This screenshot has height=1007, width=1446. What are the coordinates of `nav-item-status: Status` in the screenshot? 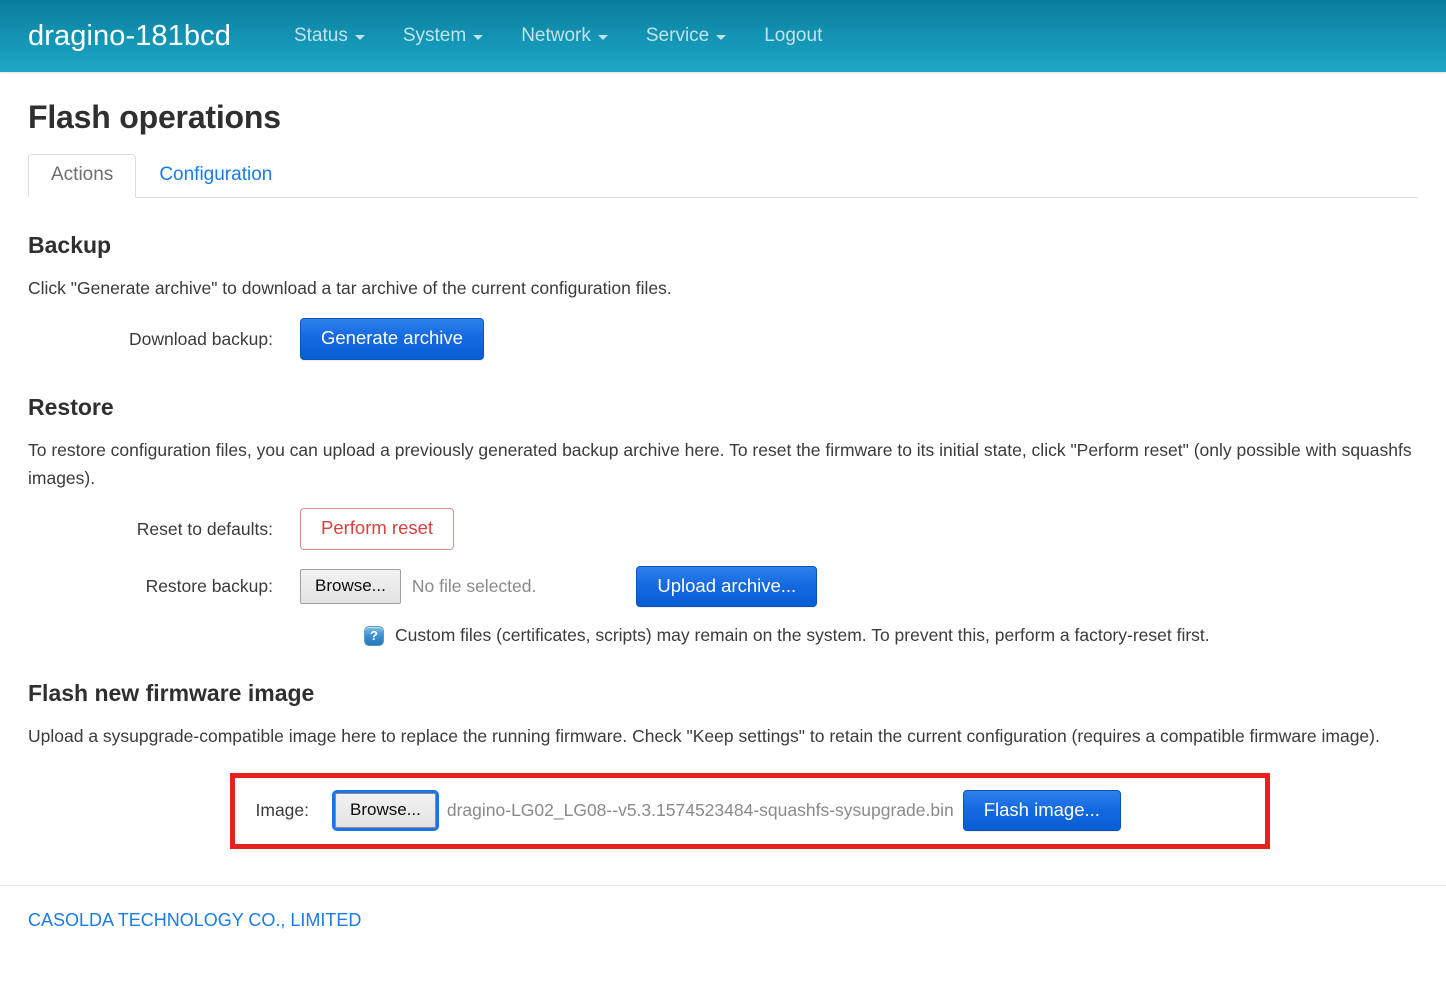 It's located at (329, 36).